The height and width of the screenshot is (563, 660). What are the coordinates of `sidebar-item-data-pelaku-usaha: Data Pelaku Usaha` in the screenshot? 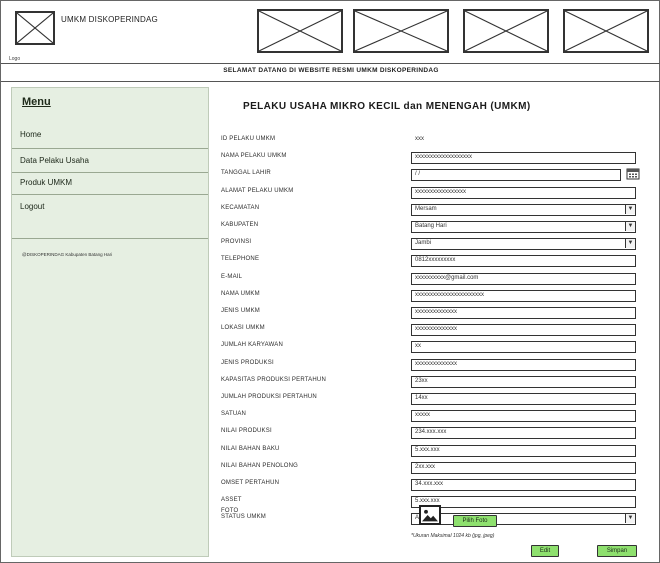 It's located at (110, 161).